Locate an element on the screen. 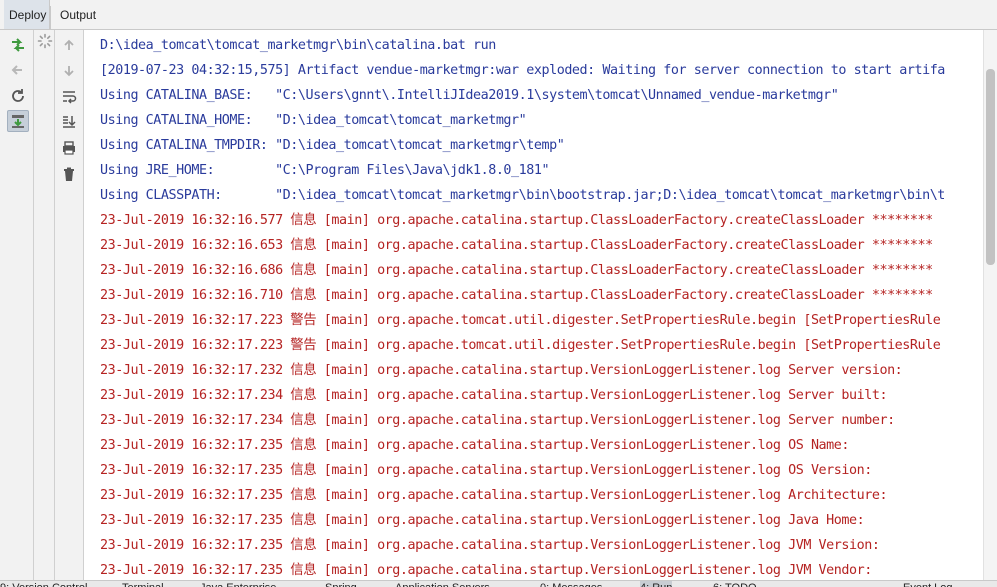 The image size is (997, 587). refresh-icon is located at coordinates (18, 95).